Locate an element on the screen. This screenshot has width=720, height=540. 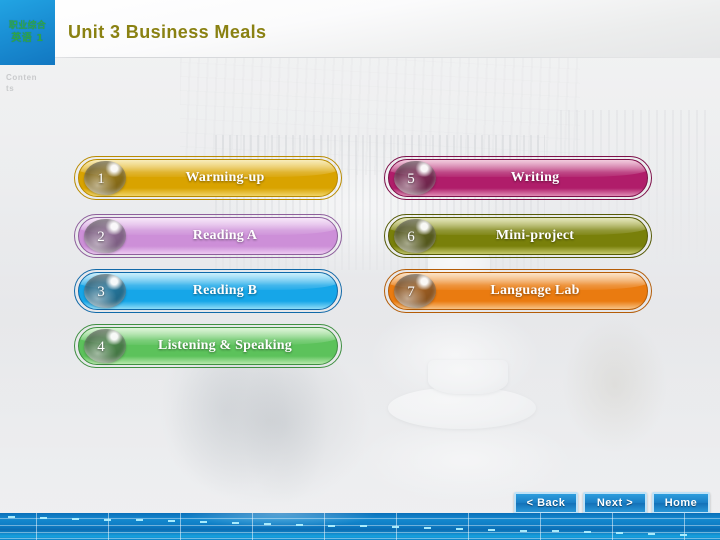
menu-item-number-badge: 2 is located at coordinates (105, 236).